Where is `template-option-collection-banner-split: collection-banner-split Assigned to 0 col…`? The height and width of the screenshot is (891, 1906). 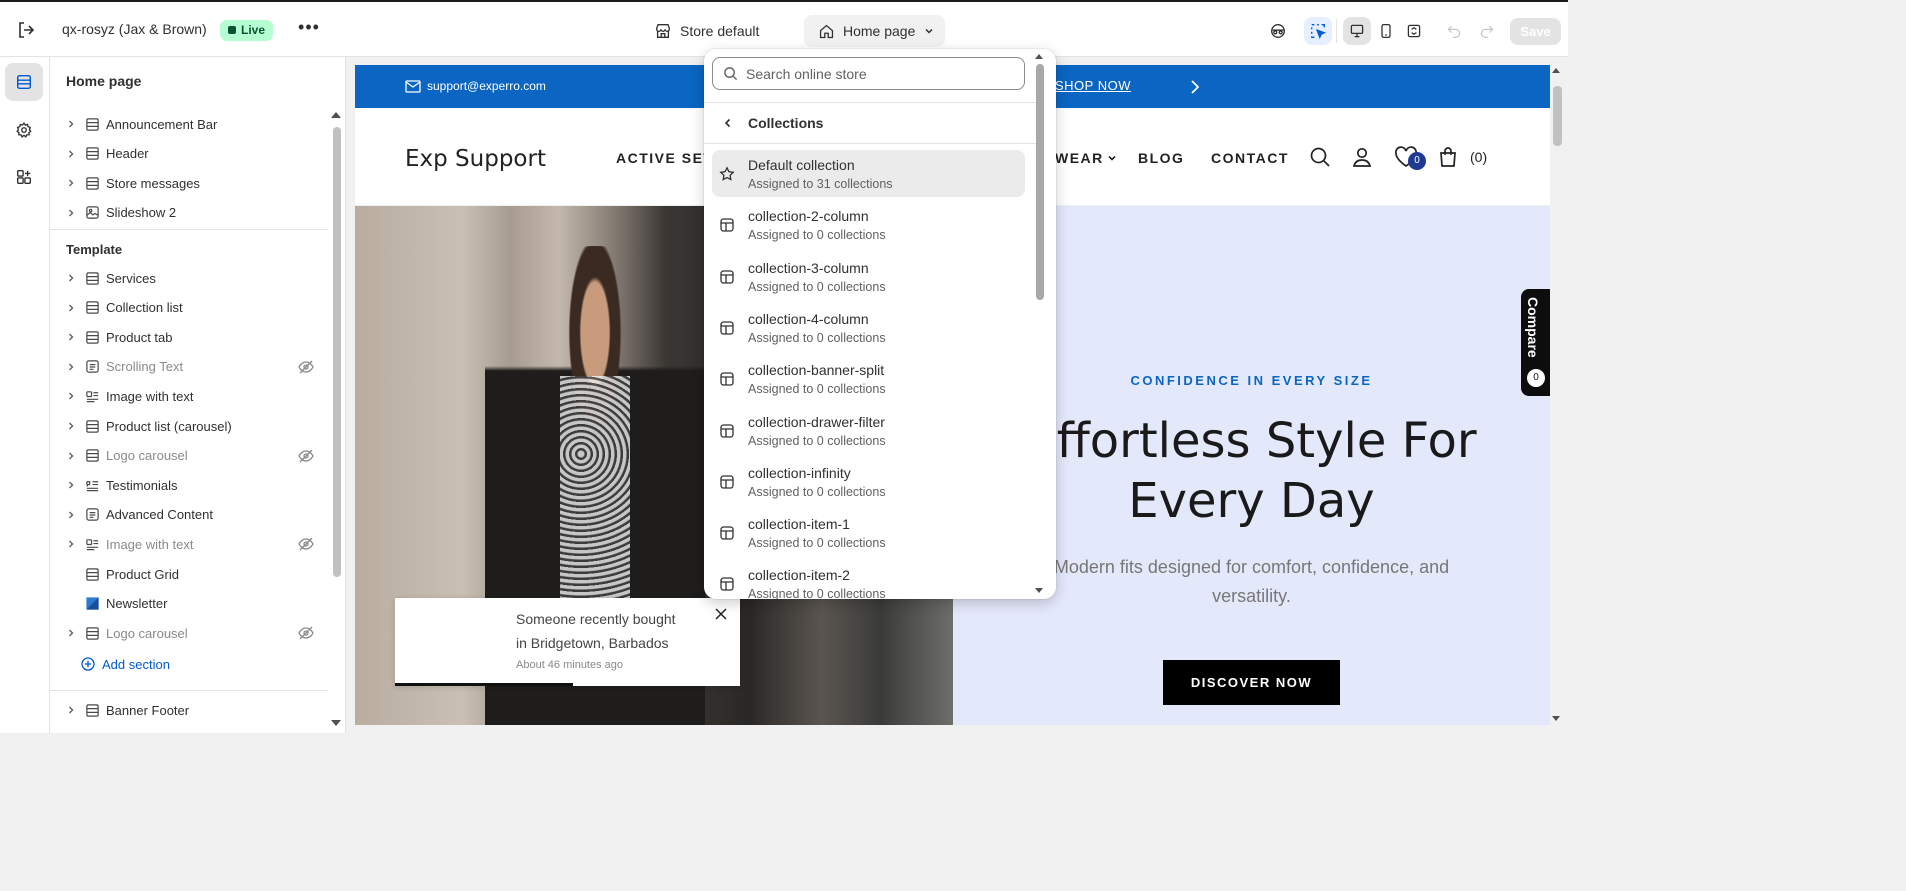 template-option-collection-banner-split: collection-banner-split Assigned to 0 col… is located at coordinates (868, 378).